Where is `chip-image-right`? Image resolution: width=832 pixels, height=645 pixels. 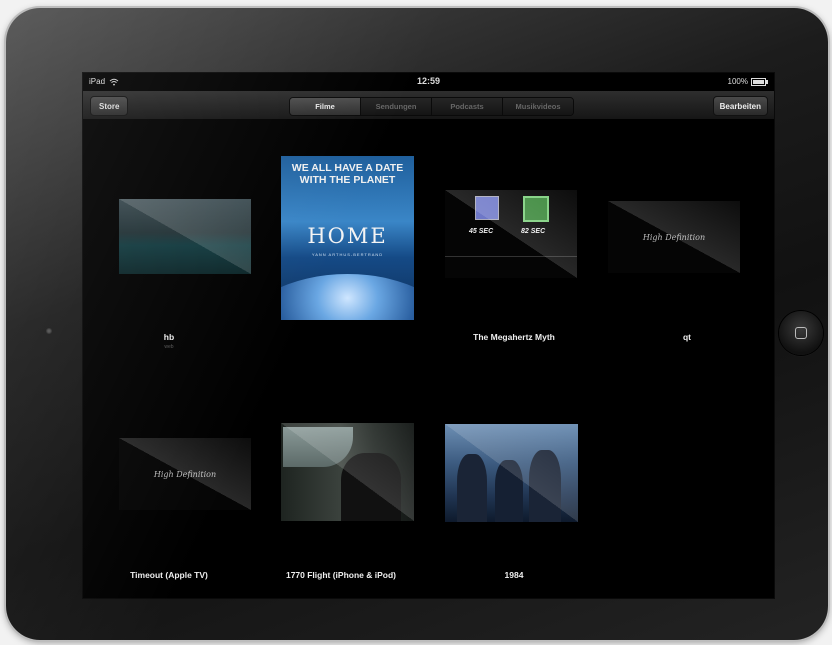 chip-image-right is located at coordinates (536, 209).